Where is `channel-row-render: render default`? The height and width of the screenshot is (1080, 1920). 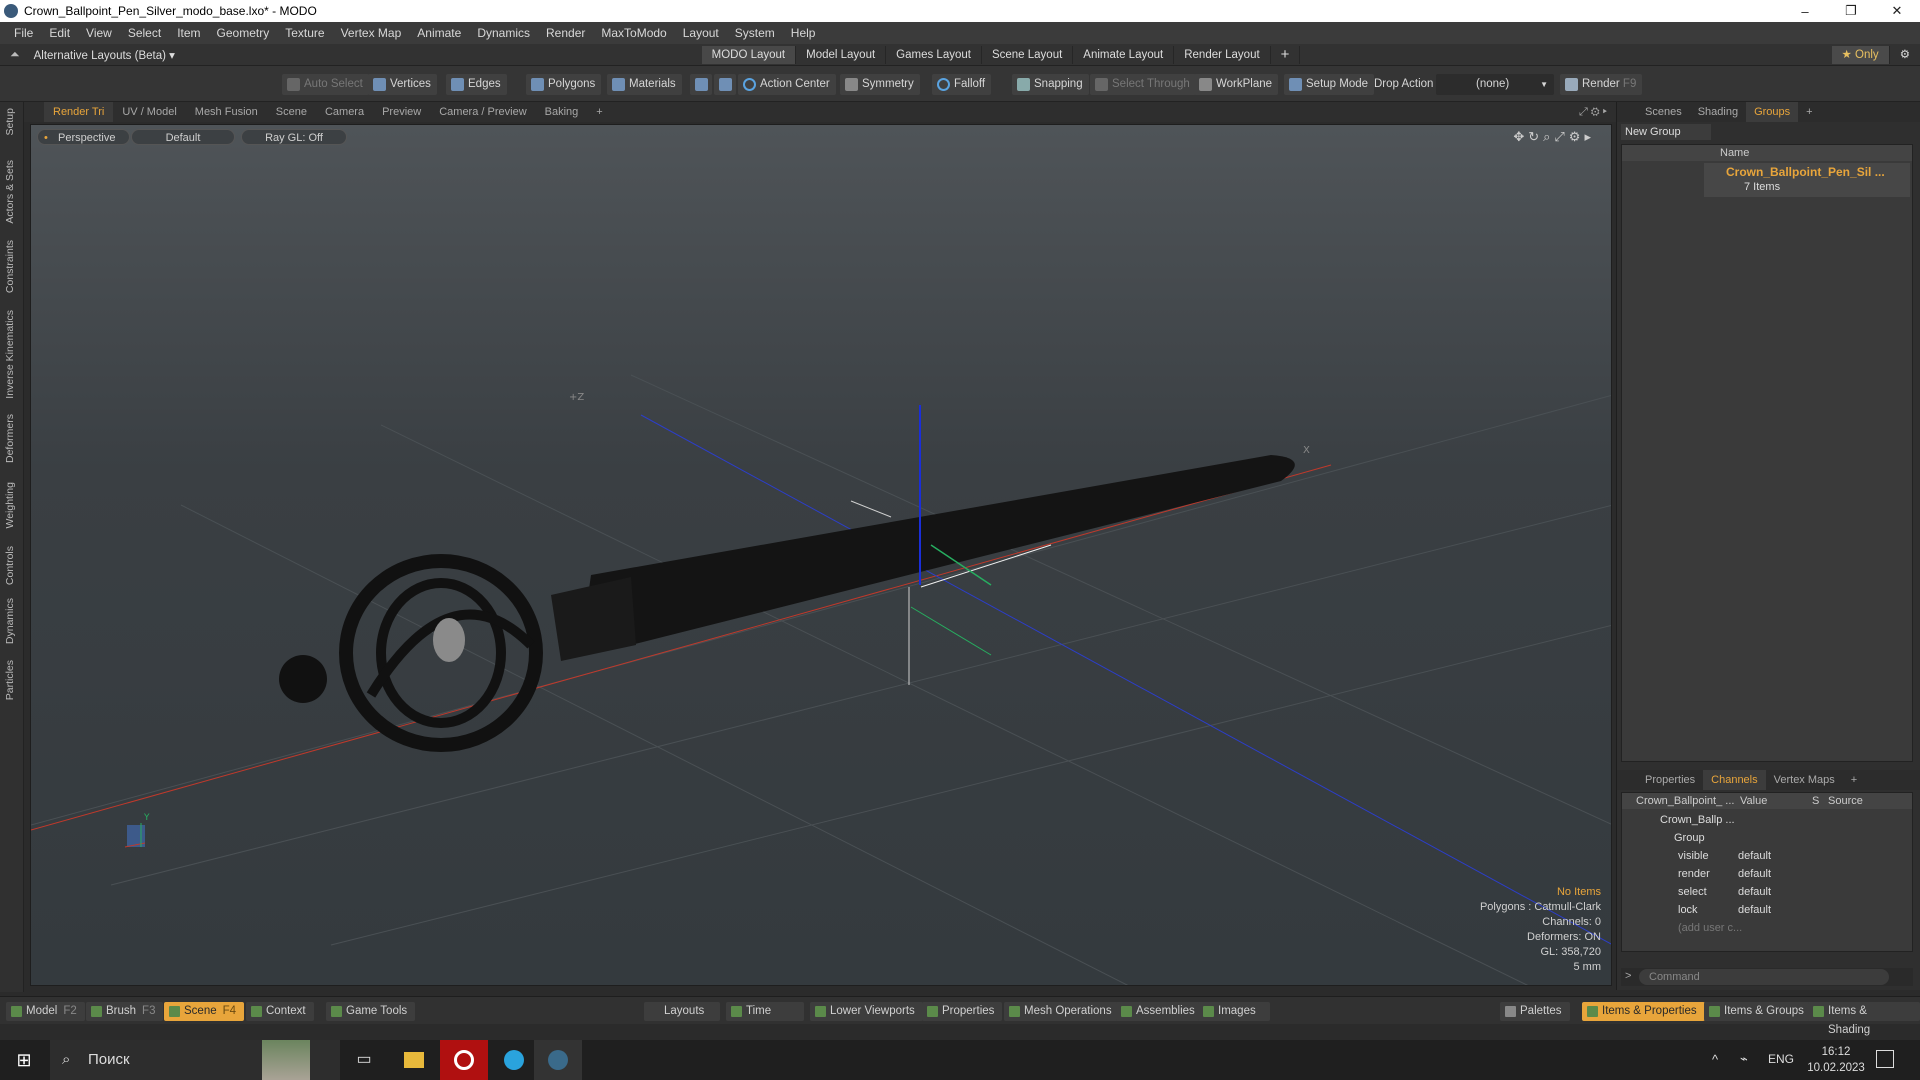
channel-row-render: render default is located at coordinates (1795, 874).